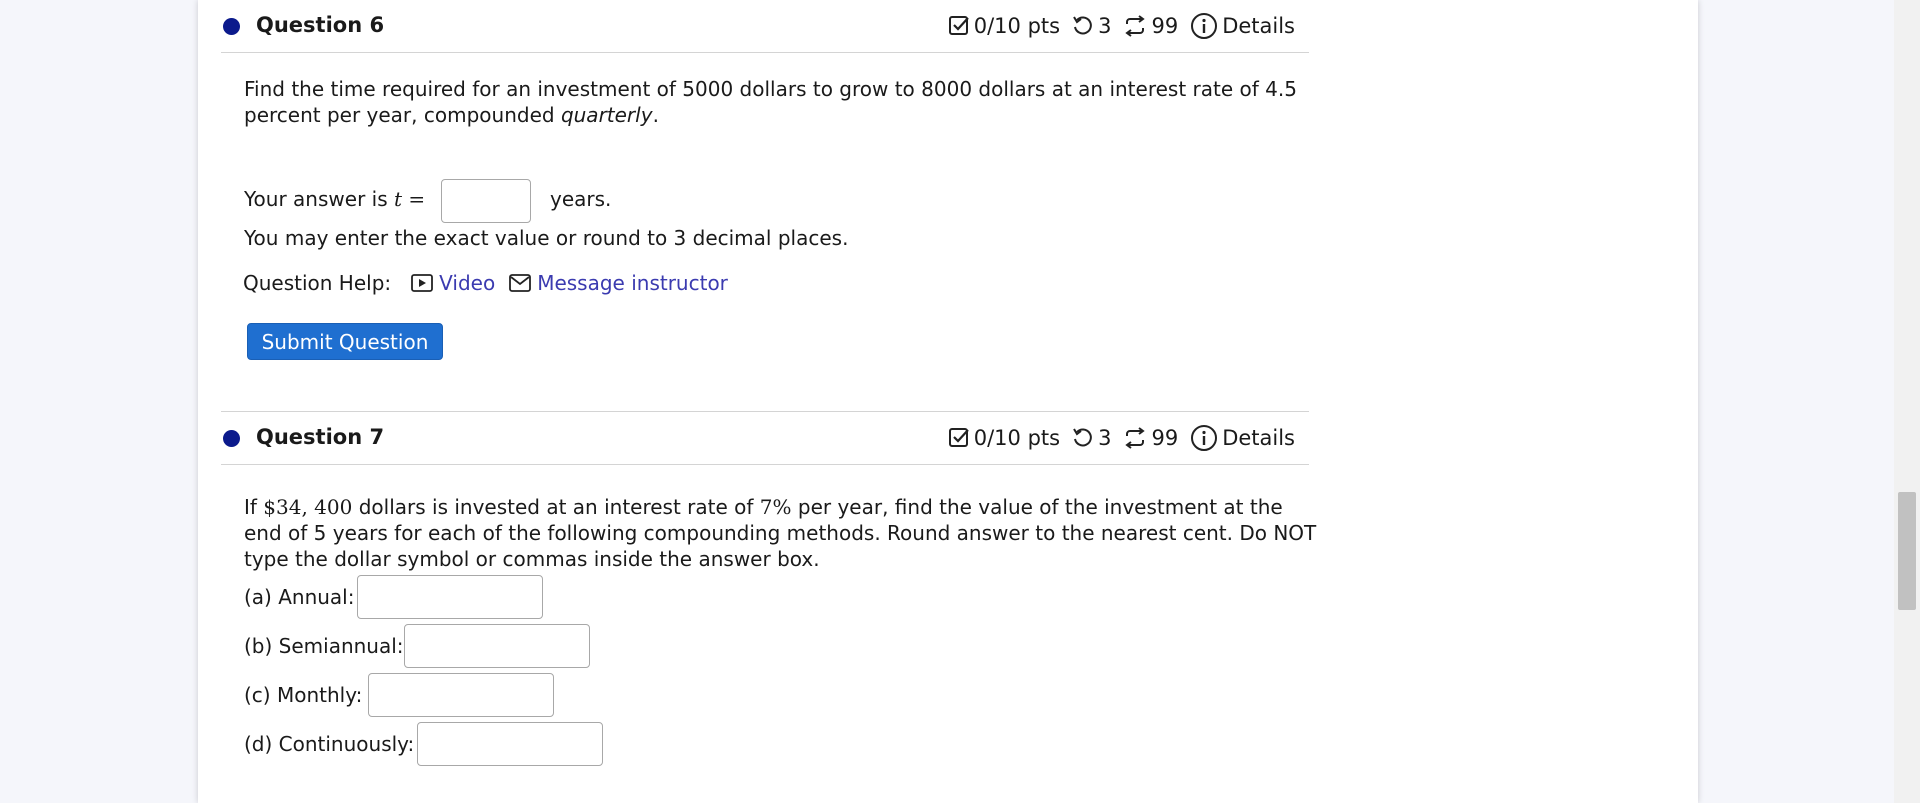 This screenshot has width=1920, height=803. What do you see at coordinates (765, 26) in the screenshot?
I see `question-6-header: Question 6 0/10 pts 3 99 Details` at bounding box center [765, 26].